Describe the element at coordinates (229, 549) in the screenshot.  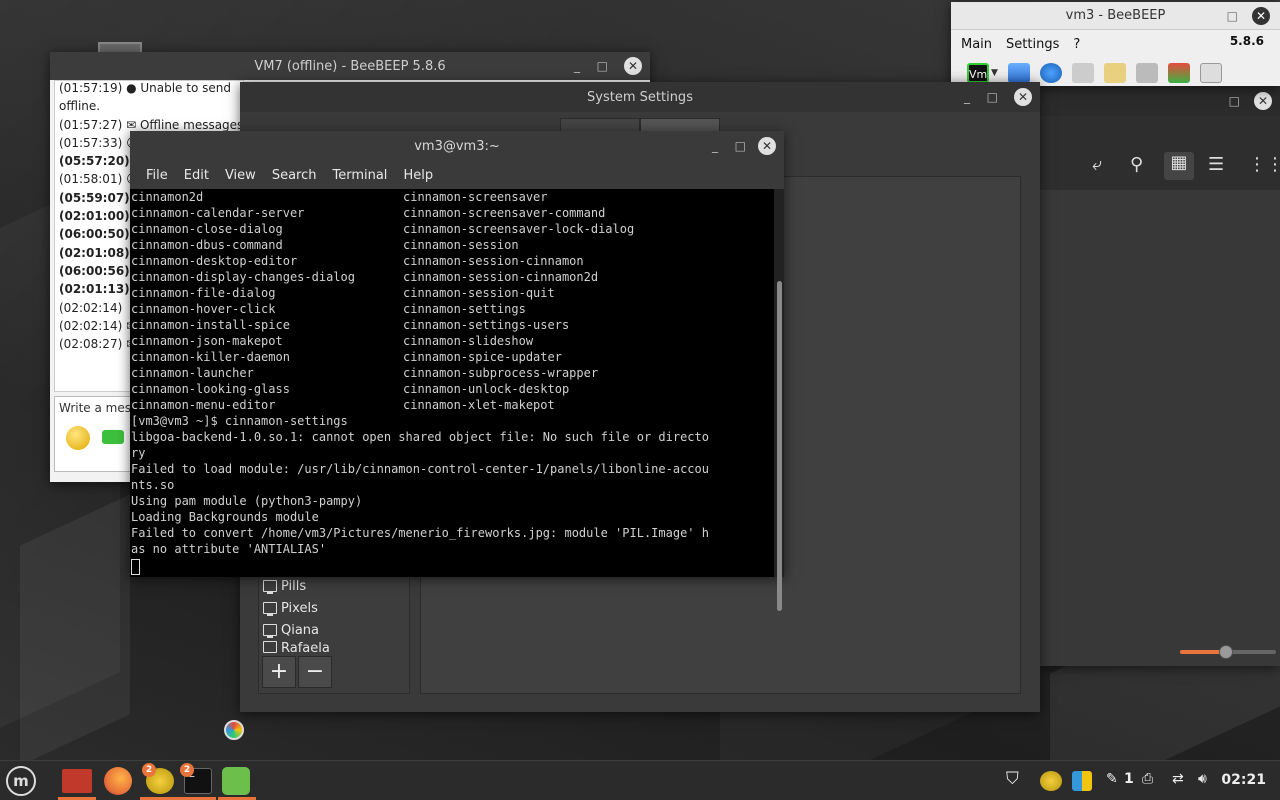
I see `output-line: as no attribute 'ANTIALIAS'` at that location.